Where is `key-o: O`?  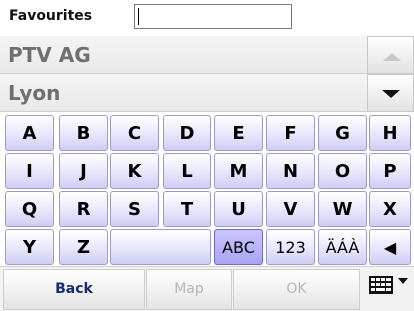
key-o: O is located at coordinates (342, 171).